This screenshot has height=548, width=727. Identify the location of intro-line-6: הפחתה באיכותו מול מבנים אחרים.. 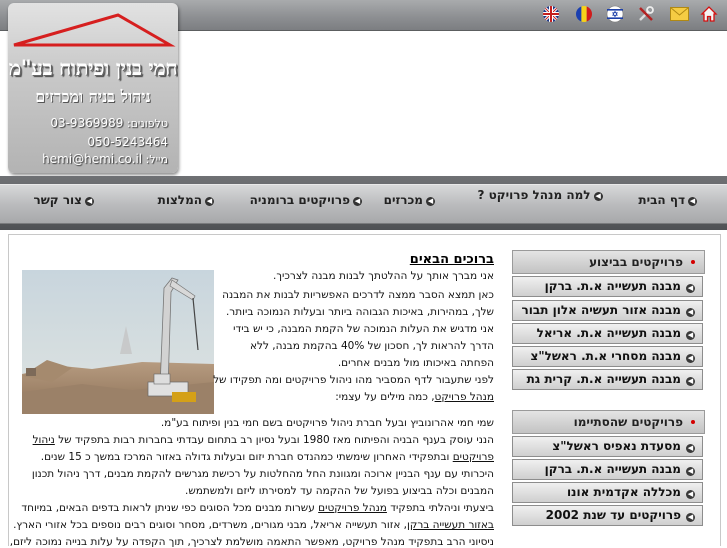
(415, 363).